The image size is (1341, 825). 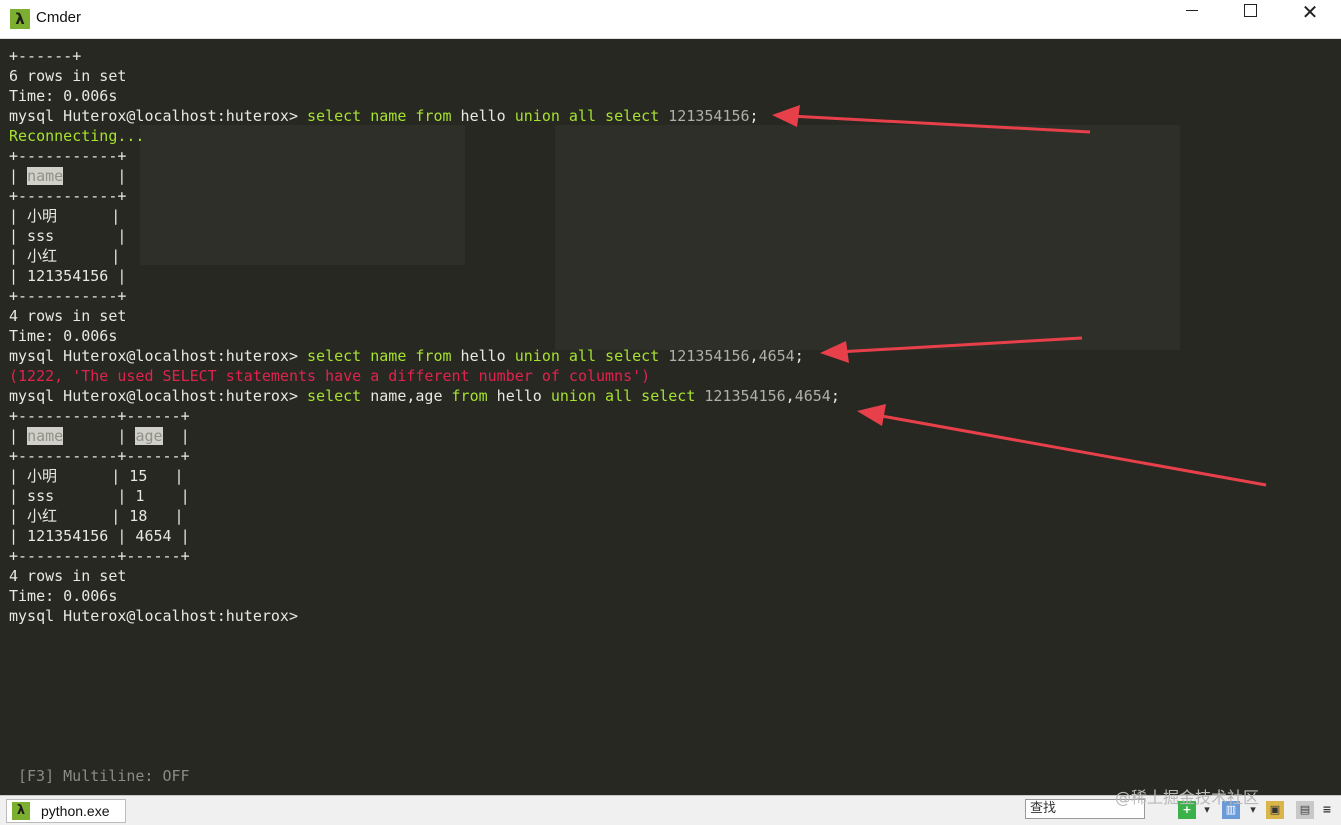 I want to click on console-tab-python: λ python.exe, so click(x=66, y=811).